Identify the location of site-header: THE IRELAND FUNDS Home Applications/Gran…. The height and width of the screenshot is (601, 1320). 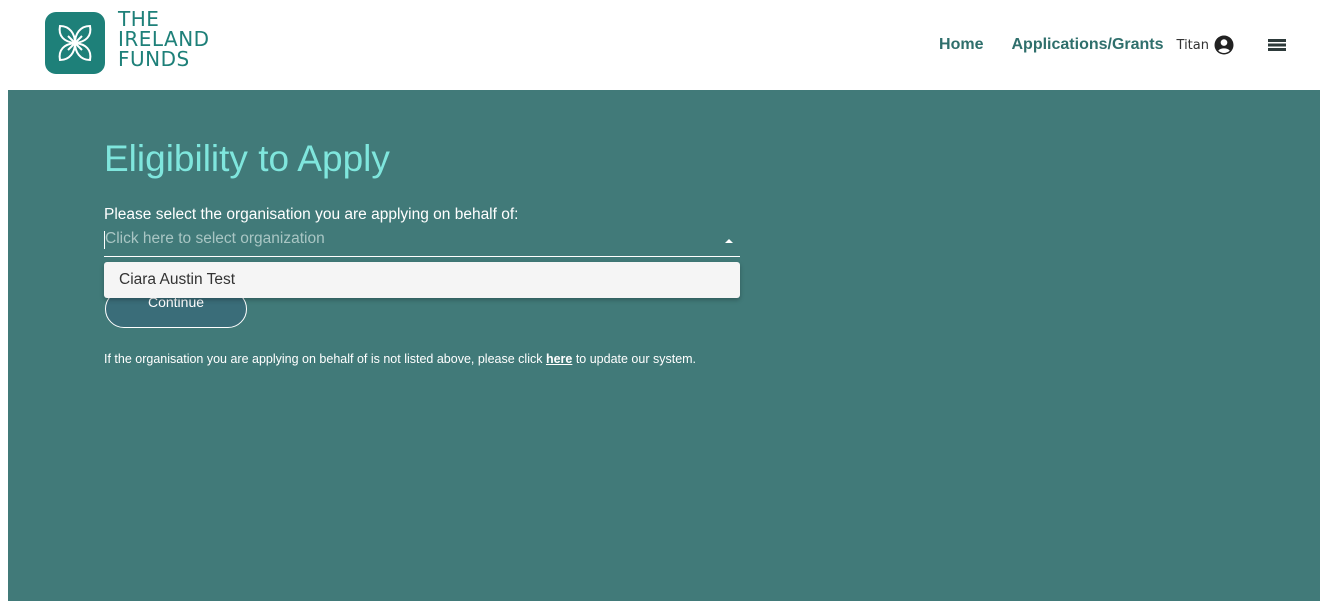
(660, 45).